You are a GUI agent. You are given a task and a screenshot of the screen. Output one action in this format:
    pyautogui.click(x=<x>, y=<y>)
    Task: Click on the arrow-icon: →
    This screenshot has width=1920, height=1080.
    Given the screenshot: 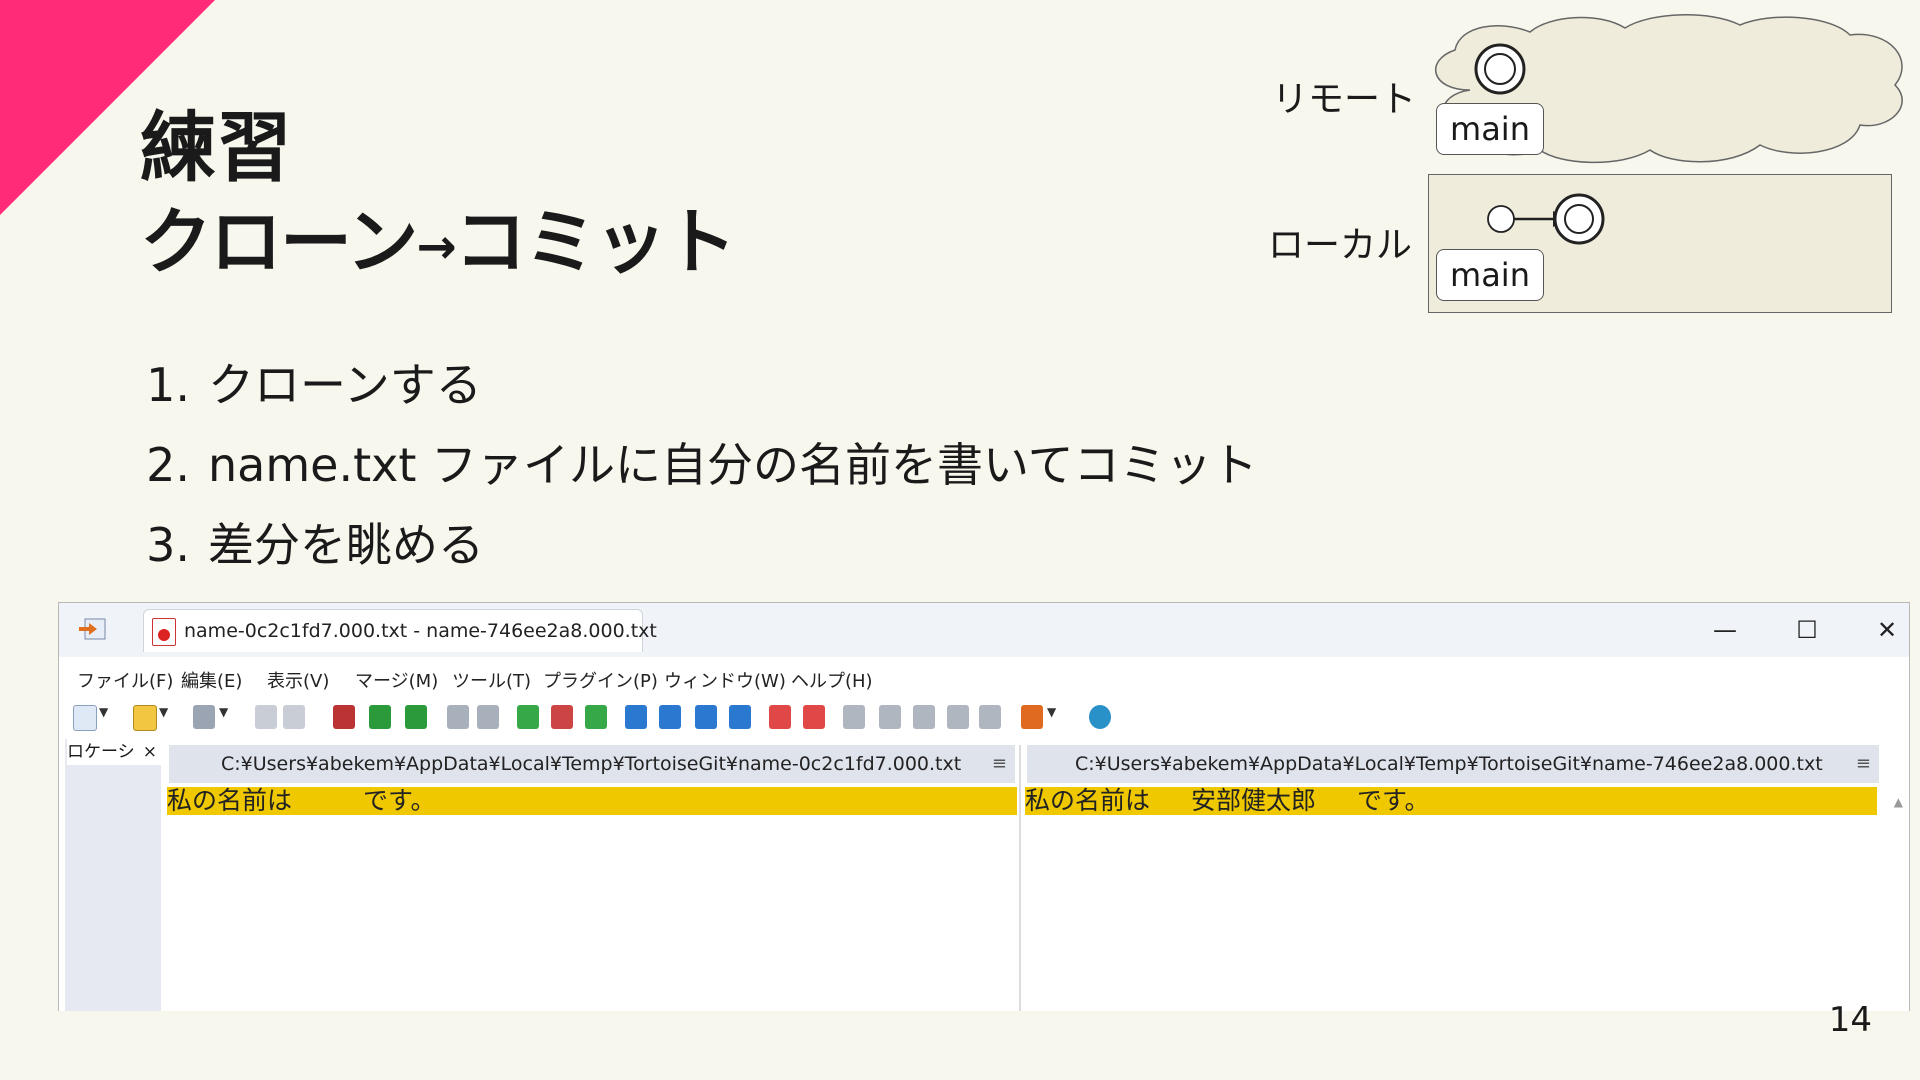 What is the action you would take?
    pyautogui.click(x=436, y=246)
    